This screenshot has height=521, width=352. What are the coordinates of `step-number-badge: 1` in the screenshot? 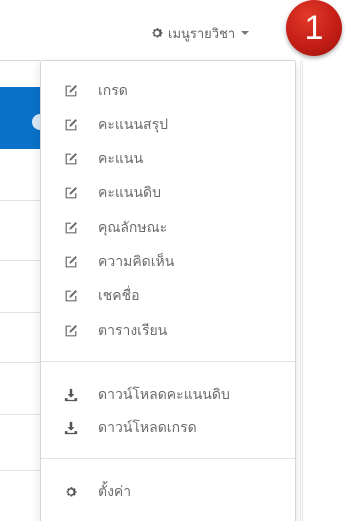 It's located at (314, 28).